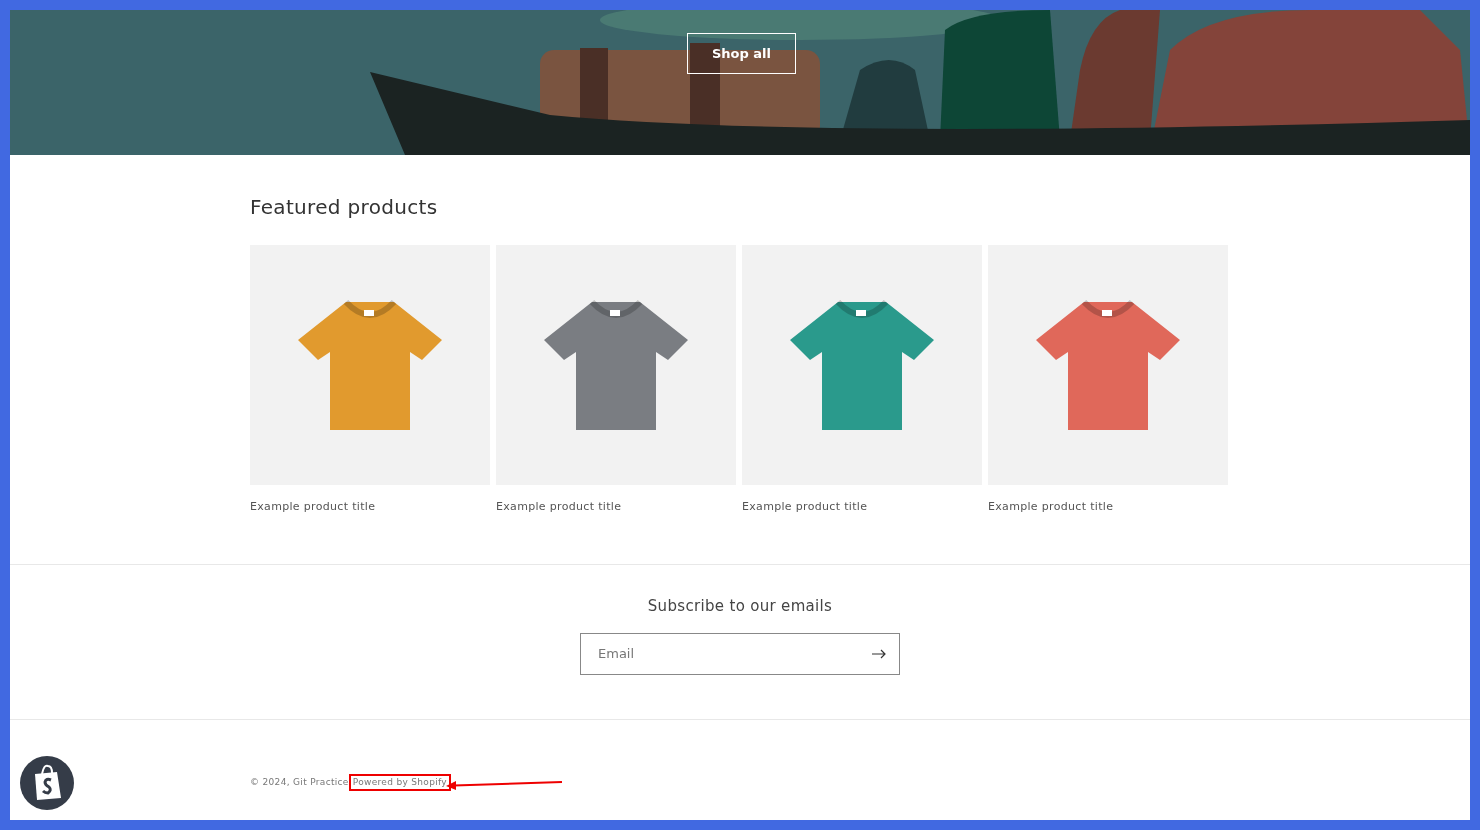 The width and height of the screenshot is (1480, 830). What do you see at coordinates (47, 783) in the screenshot?
I see `shopping-bag-icon` at bounding box center [47, 783].